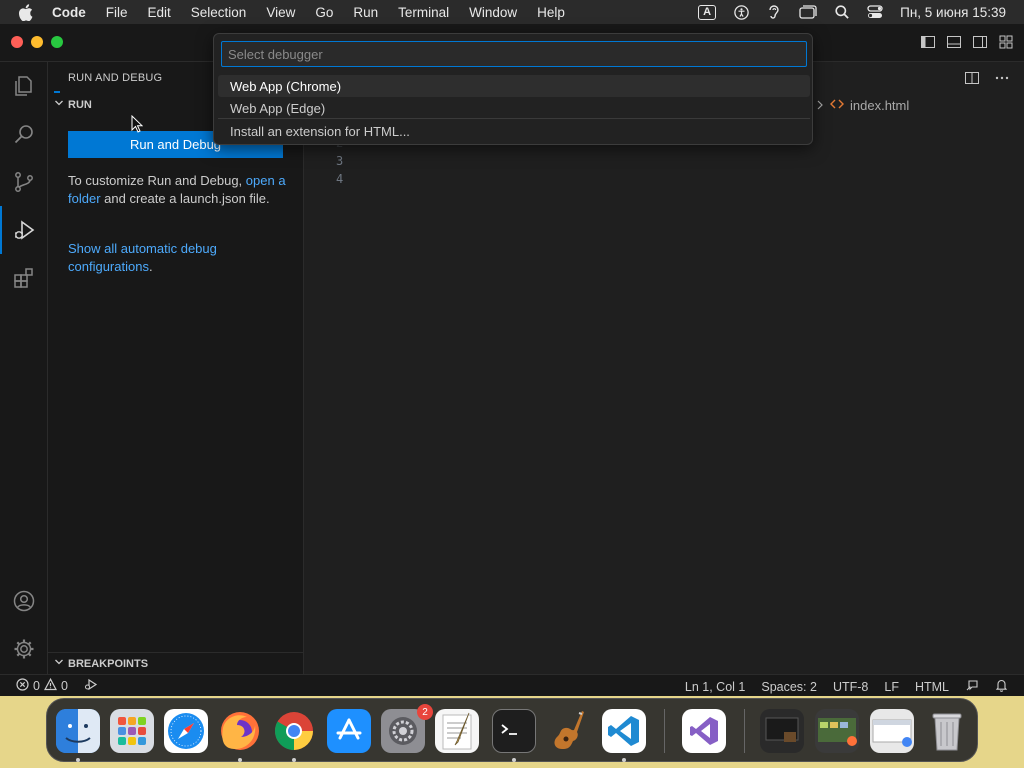  Describe the element at coordinates (57, 685) in the screenshot. I see `status-problems: 0 0` at that location.